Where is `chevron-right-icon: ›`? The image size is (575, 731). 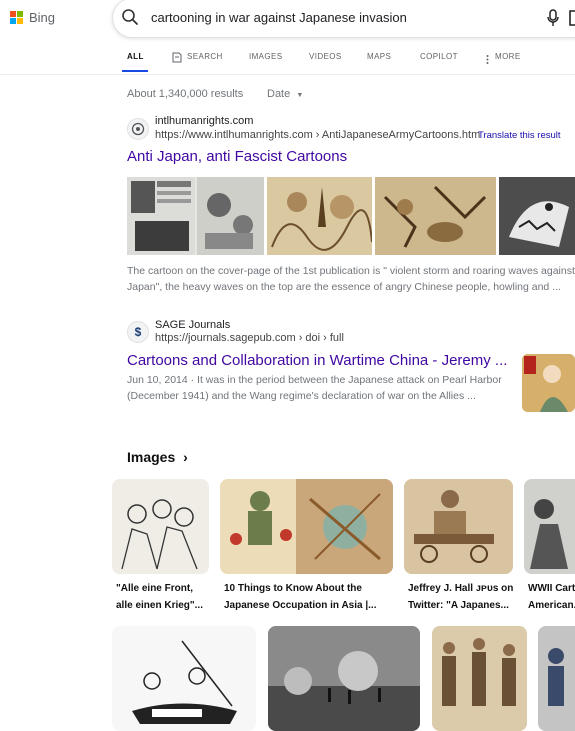 chevron-right-icon: › is located at coordinates (185, 457).